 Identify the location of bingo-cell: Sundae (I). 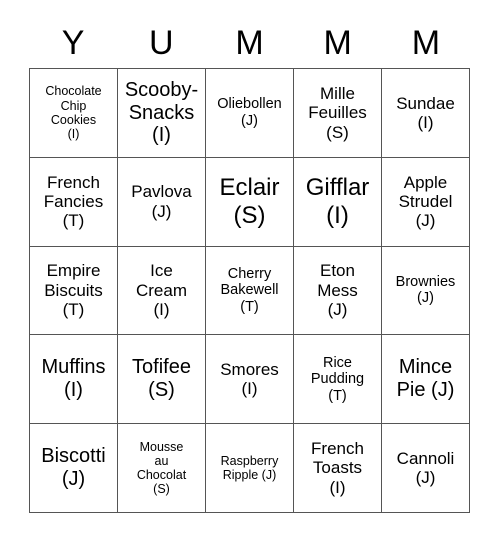
(426, 113).